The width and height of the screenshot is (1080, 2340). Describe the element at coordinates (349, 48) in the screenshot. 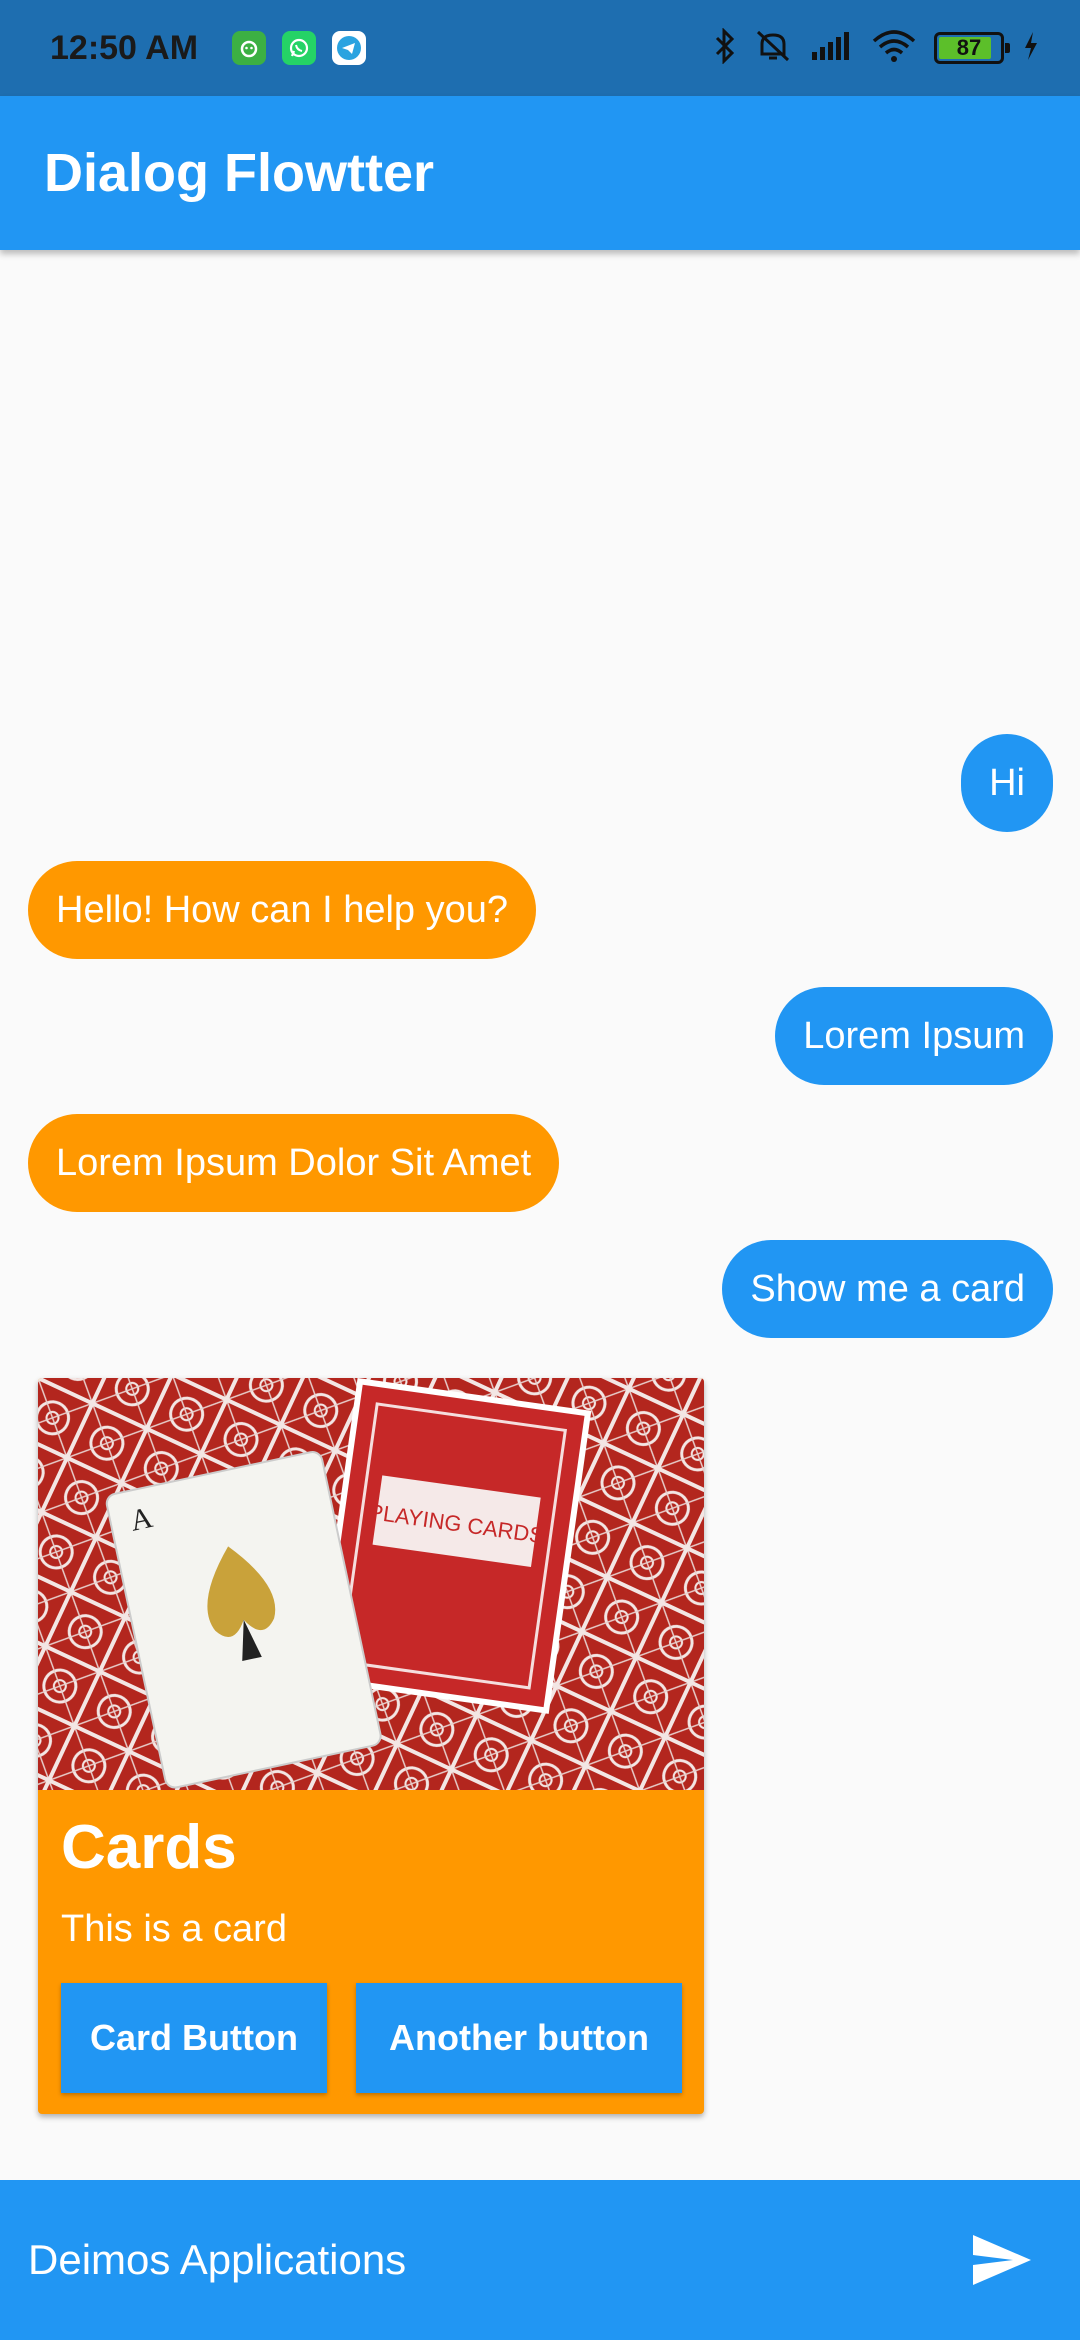

I see `telegram-icon` at that location.